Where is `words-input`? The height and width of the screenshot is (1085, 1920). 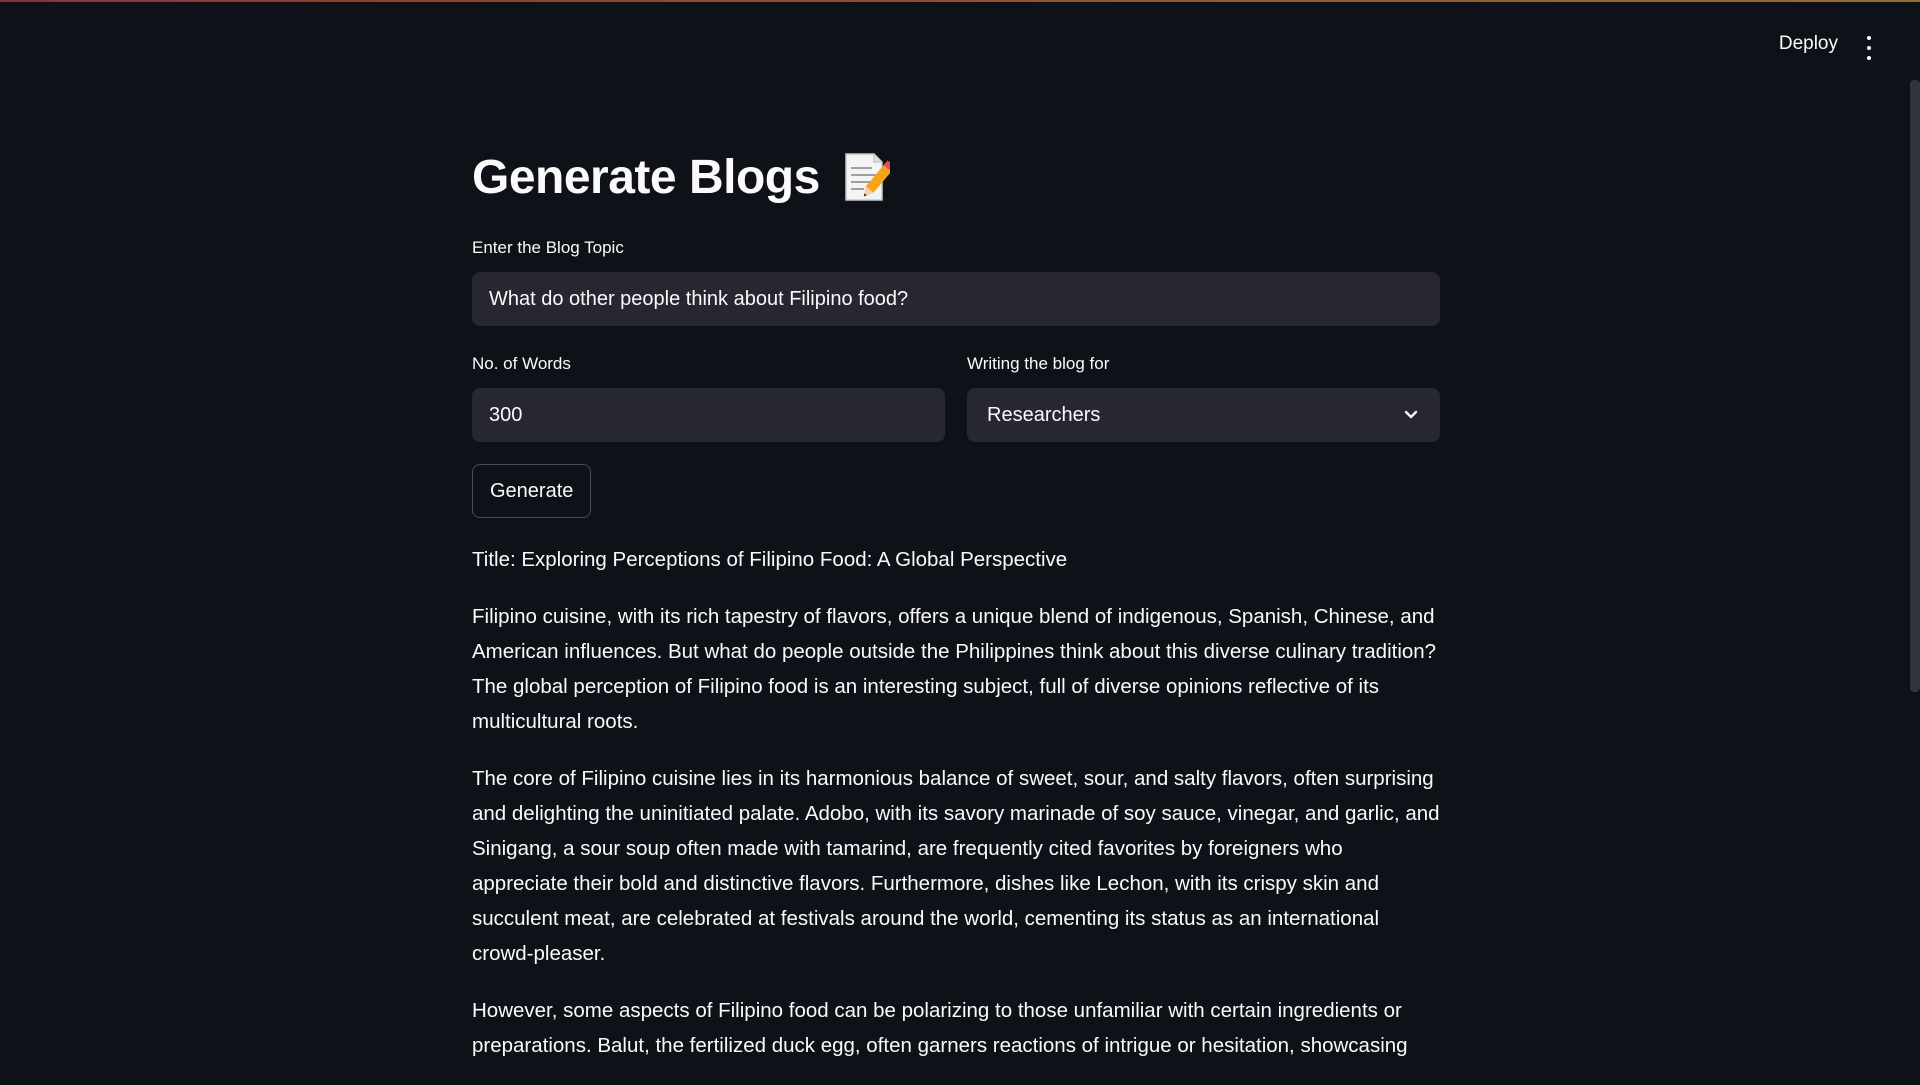
words-input is located at coordinates (708, 415).